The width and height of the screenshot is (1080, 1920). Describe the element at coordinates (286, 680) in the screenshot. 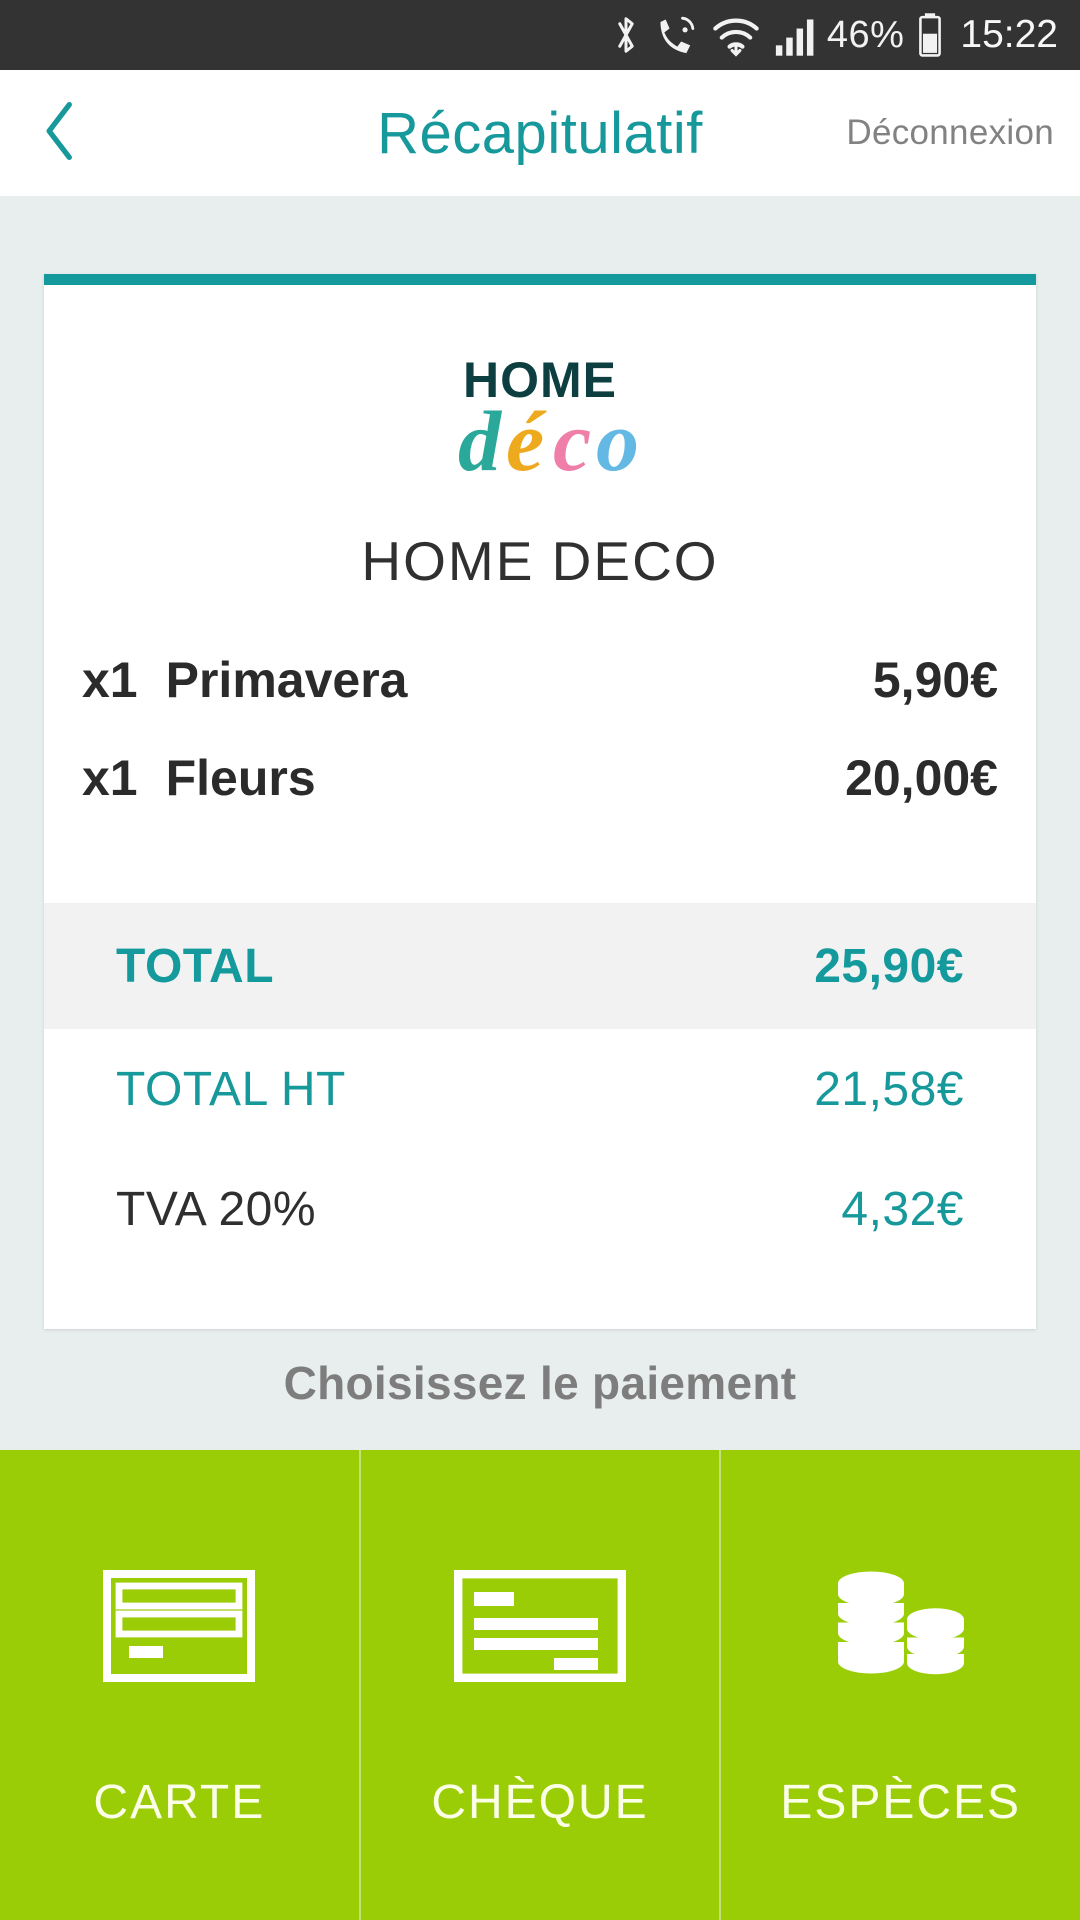

I see `item-name: Primavera` at that location.